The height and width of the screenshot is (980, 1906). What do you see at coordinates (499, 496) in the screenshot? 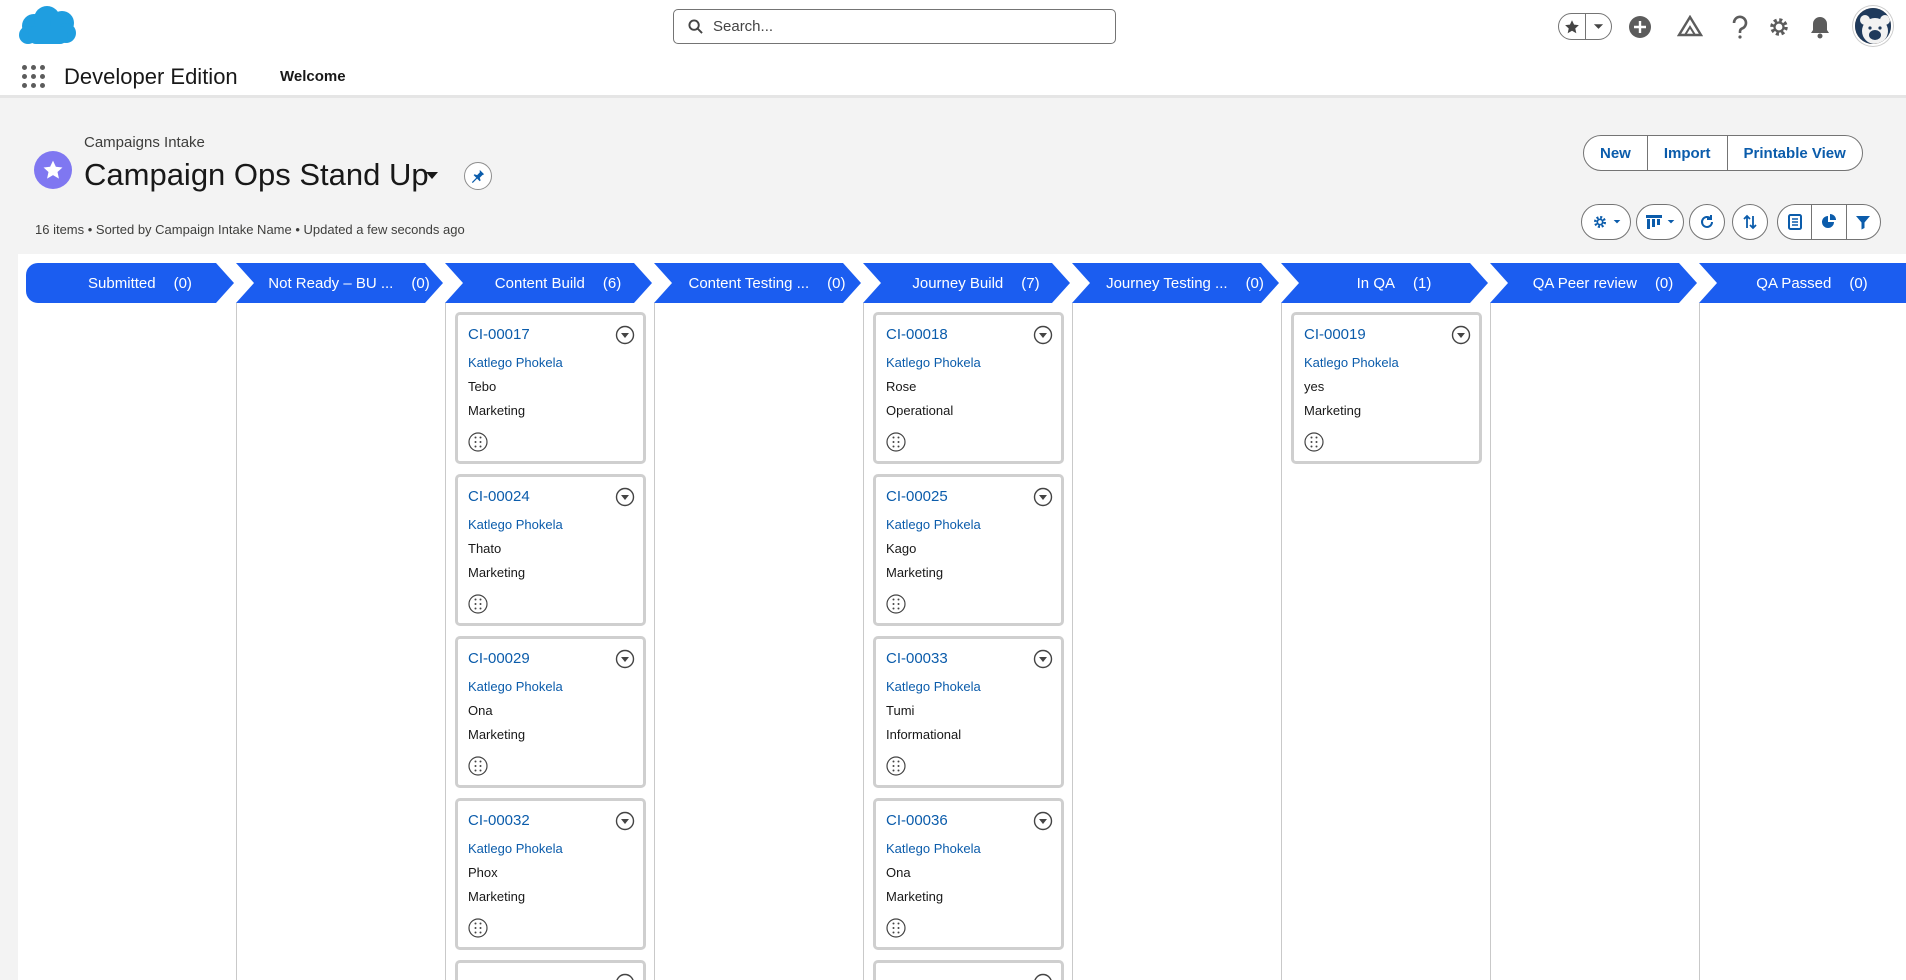
I see `record-link: CI-00024` at bounding box center [499, 496].